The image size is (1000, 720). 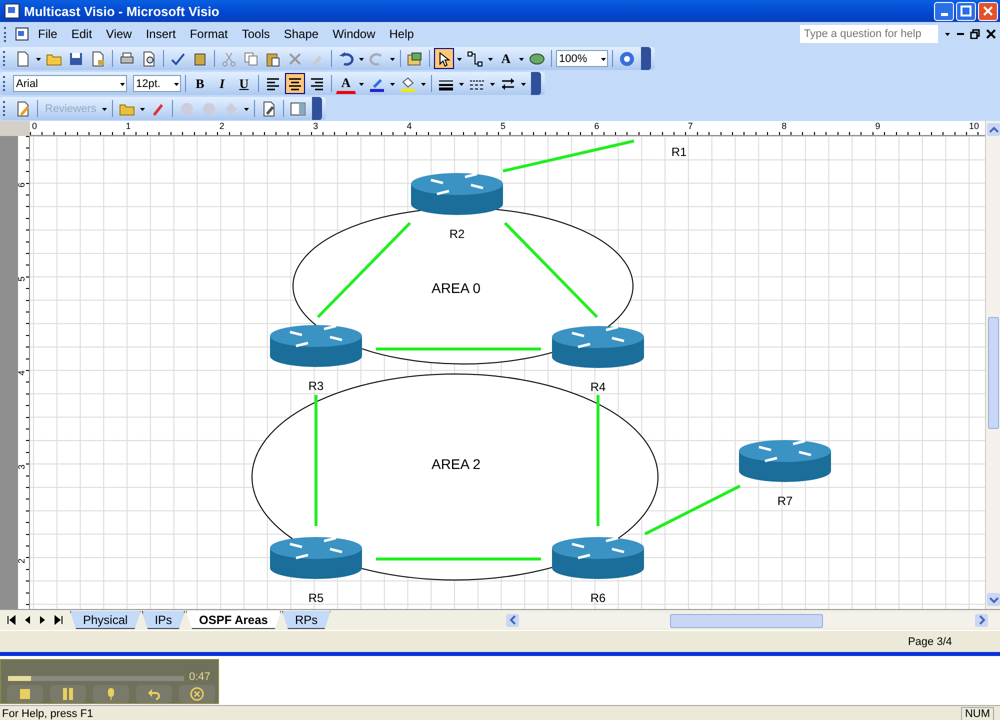 I want to click on maximize-button, so click(x=966, y=11).